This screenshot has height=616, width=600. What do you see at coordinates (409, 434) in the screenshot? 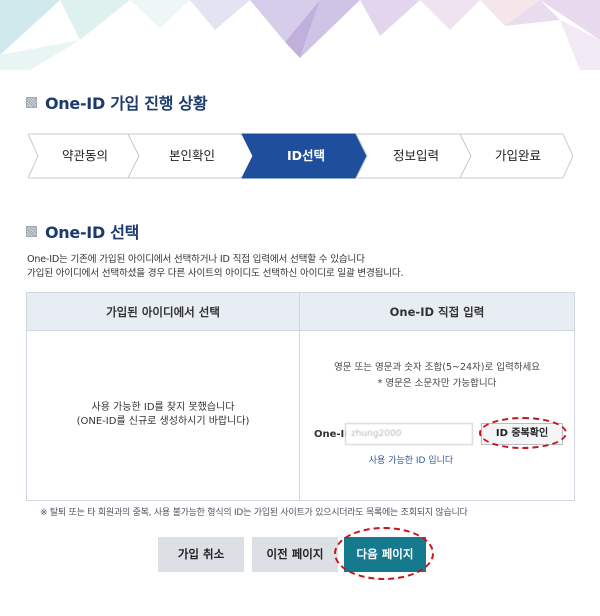
I see `one-id-input` at bounding box center [409, 434].